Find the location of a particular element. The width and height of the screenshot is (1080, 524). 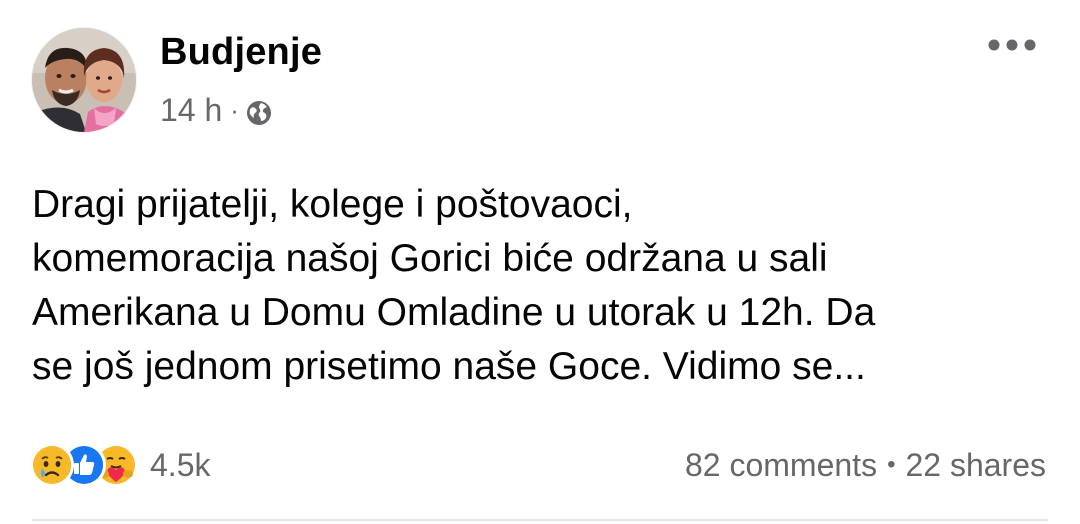

comments-count: 82 comments is located at coordinates (781, 465).